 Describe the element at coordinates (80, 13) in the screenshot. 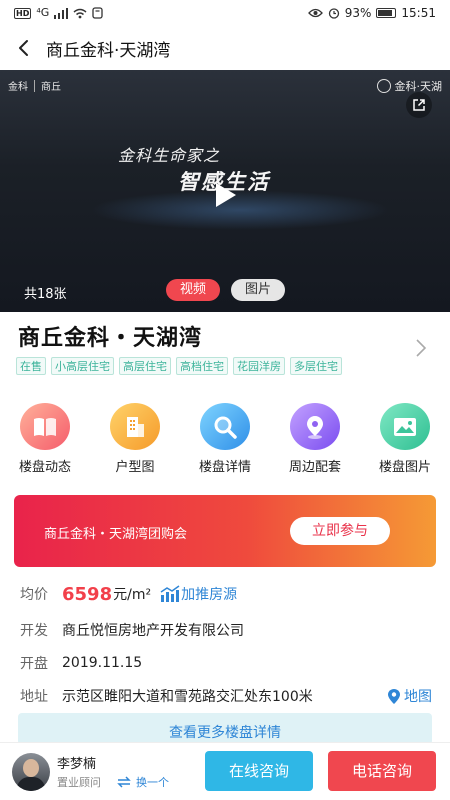

I see `wifi-icon` at that location.